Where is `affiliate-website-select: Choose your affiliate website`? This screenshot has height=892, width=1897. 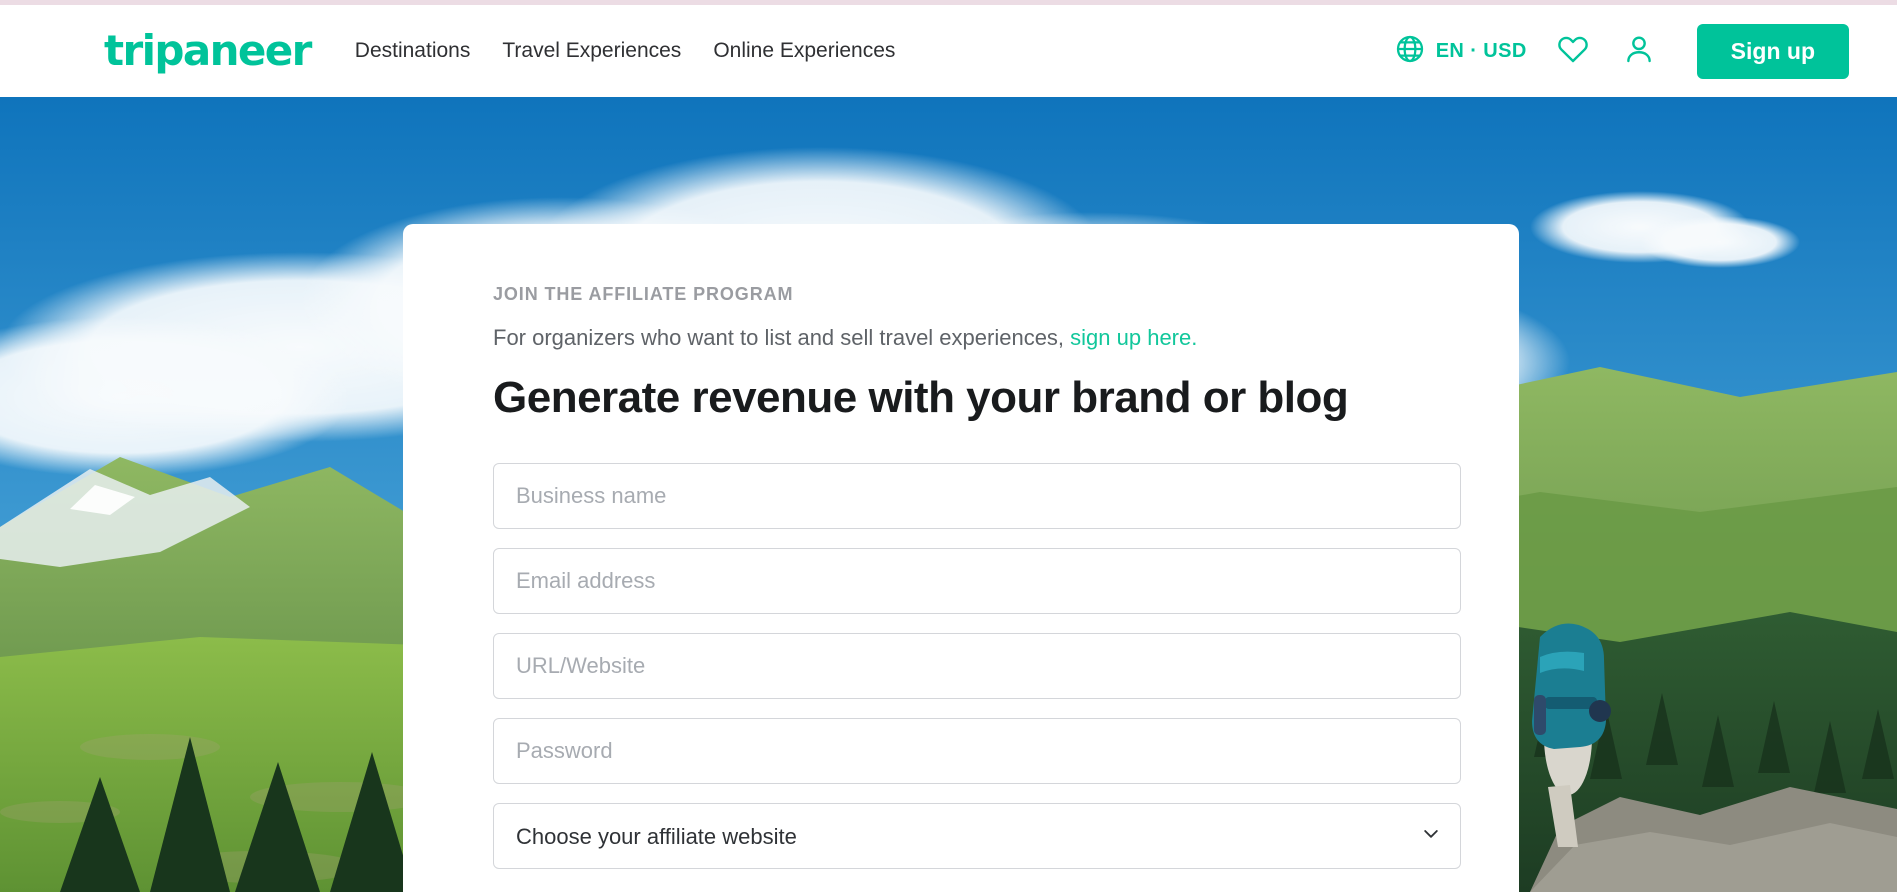
affiliate-website-select: Choose your affiliate website is located at coordinates (977, 836).